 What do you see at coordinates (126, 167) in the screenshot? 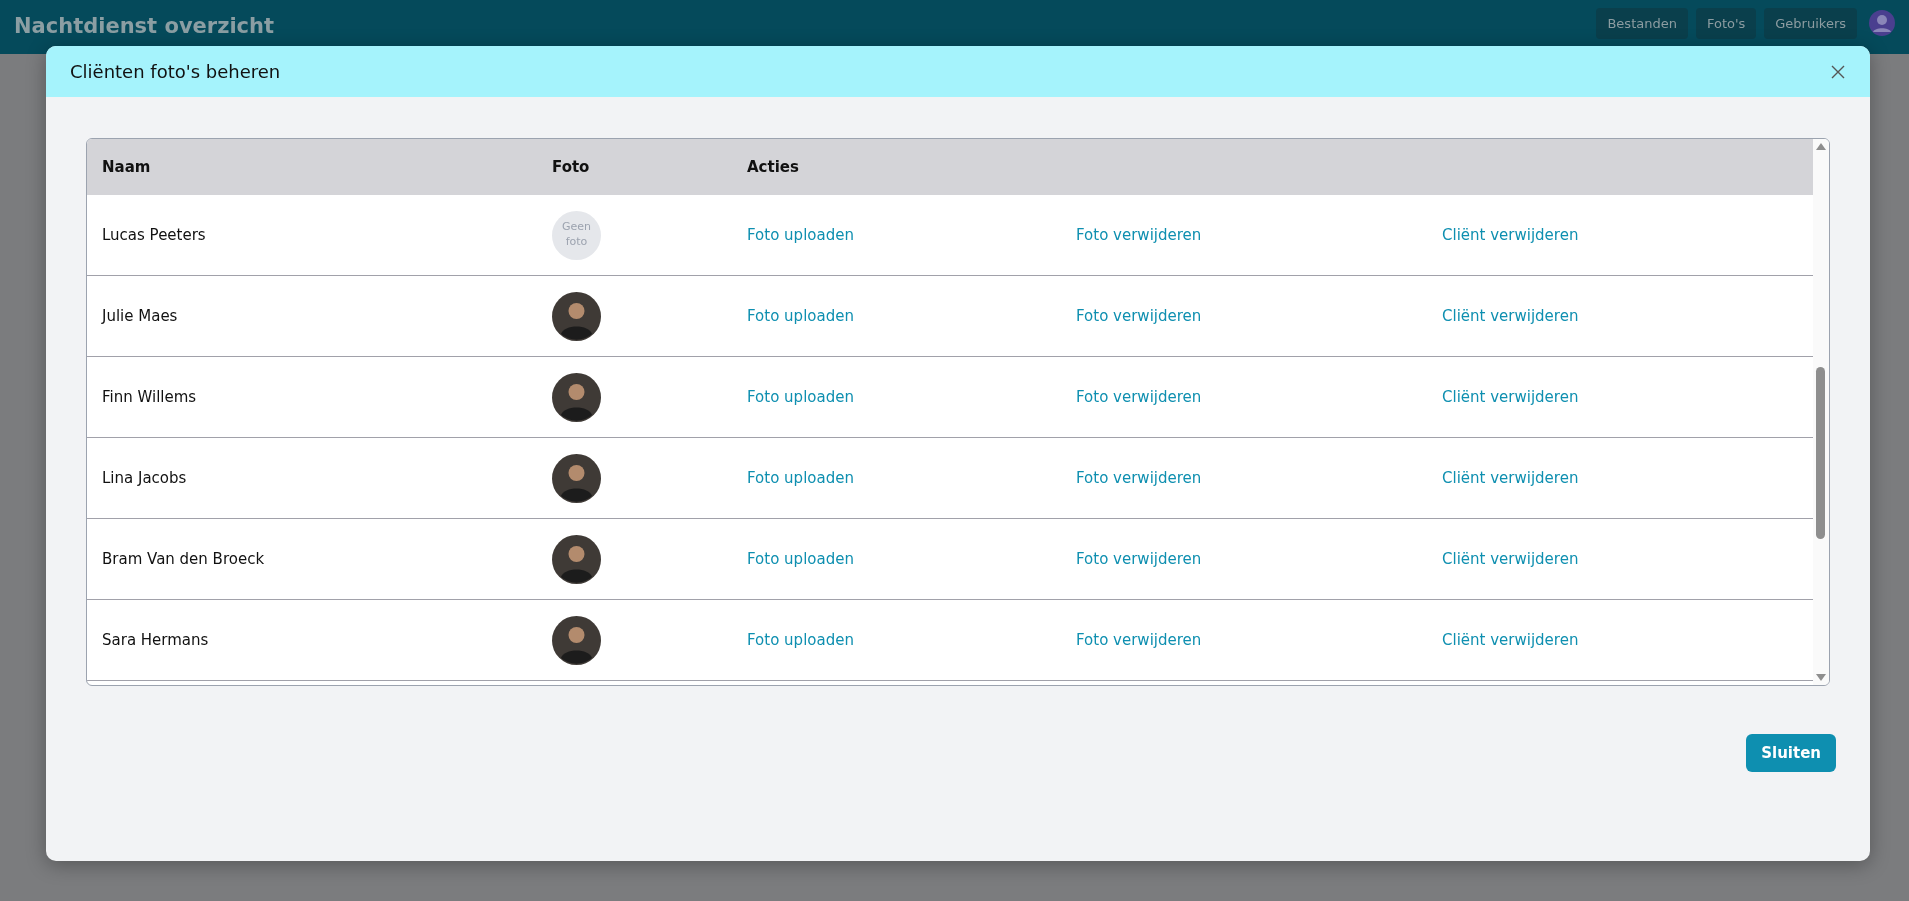
I see `column-header: Naam` at bounding box center [126, 167].